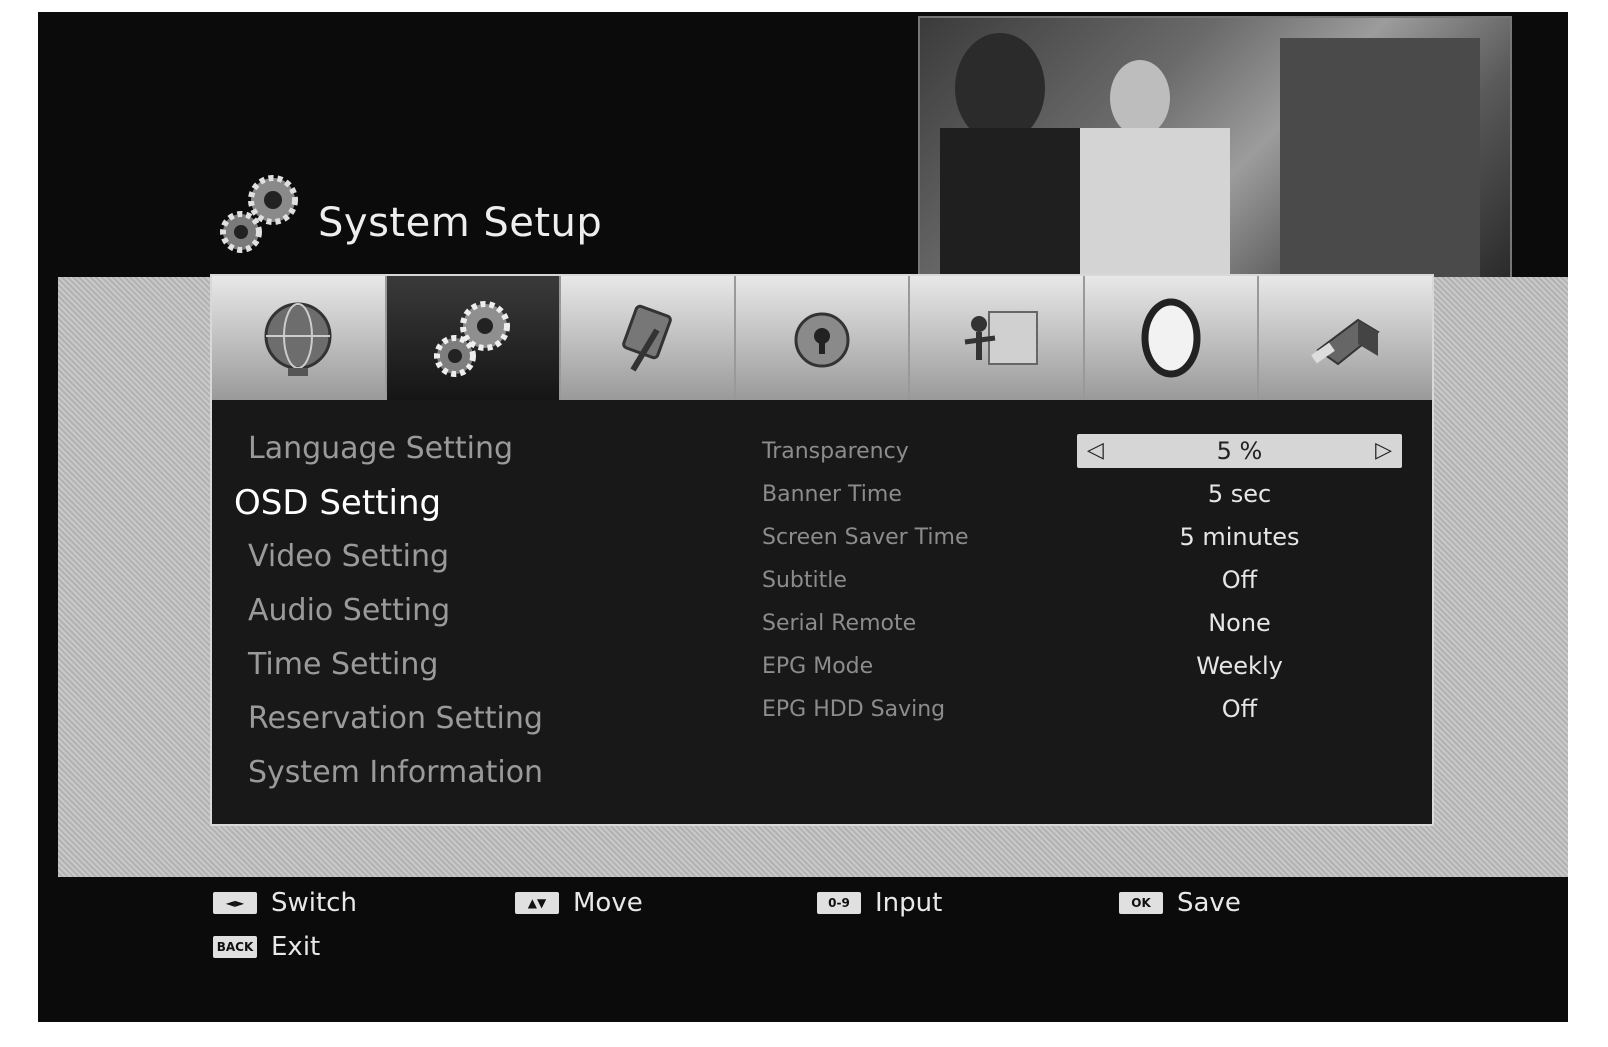 Image resolution: width=1608 pixels, height=1047 pixels. Describe the element at coordinates (1210, 156) in the screenshot. I see `preview-image` at that location.